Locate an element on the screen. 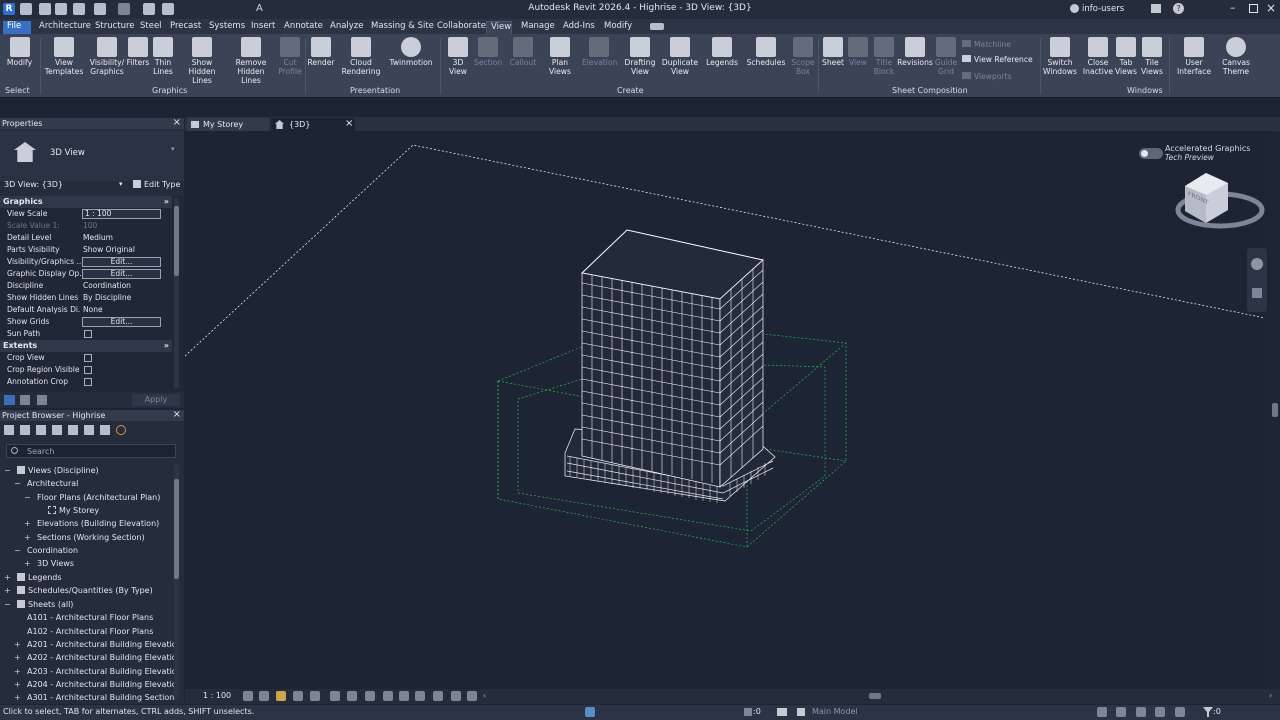 This screenshot has width=1280, height=720. apply-button: Apply is located at coordinates (156, 400).